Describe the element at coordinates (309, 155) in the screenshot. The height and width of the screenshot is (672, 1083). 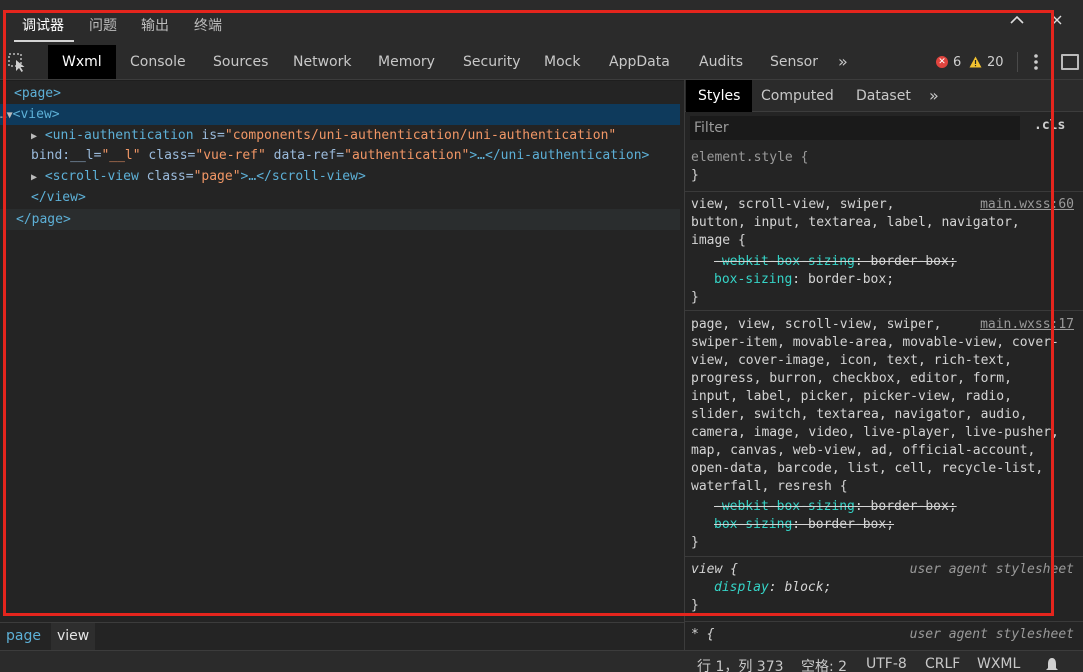
I see `attr-data-ref: data-ref=` at that location.